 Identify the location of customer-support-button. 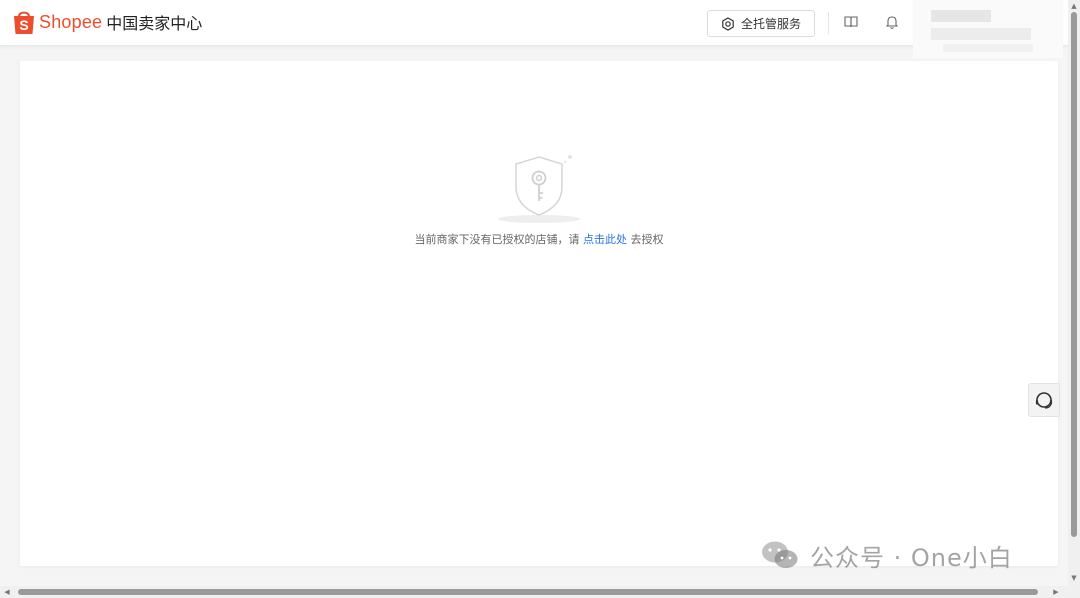
(1044, 400).